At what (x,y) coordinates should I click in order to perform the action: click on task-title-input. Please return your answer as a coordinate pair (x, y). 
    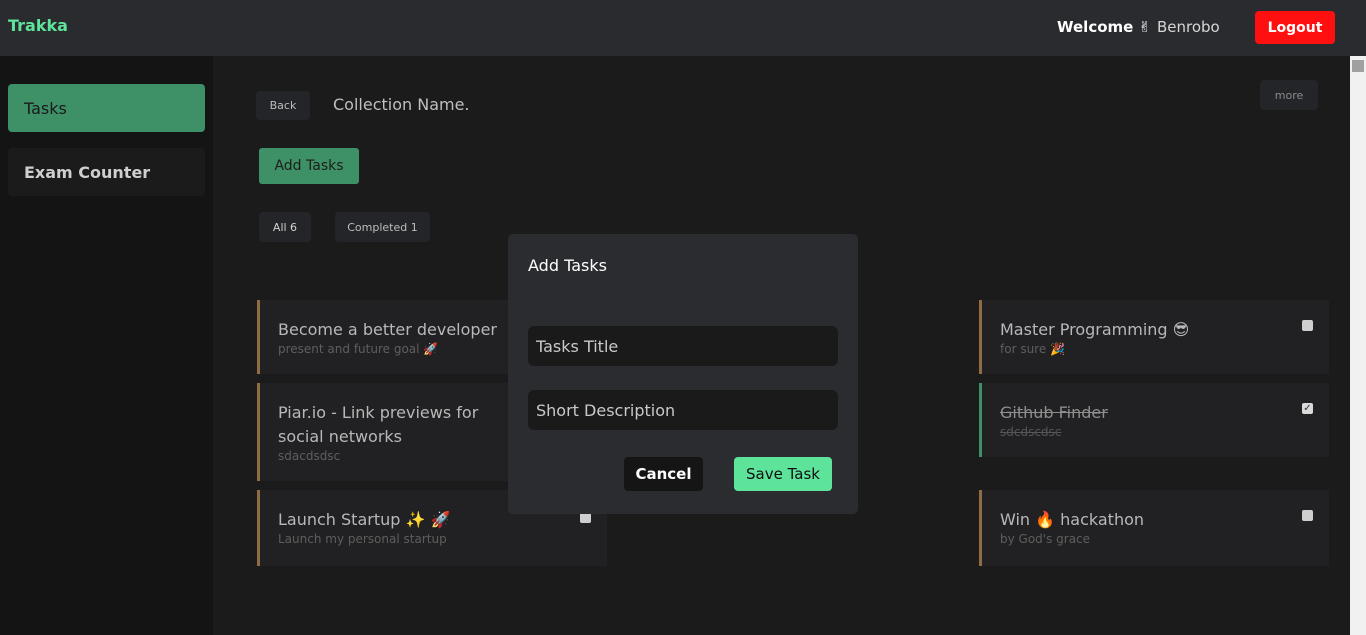
    Looking at the image, I should click on (683, 346).